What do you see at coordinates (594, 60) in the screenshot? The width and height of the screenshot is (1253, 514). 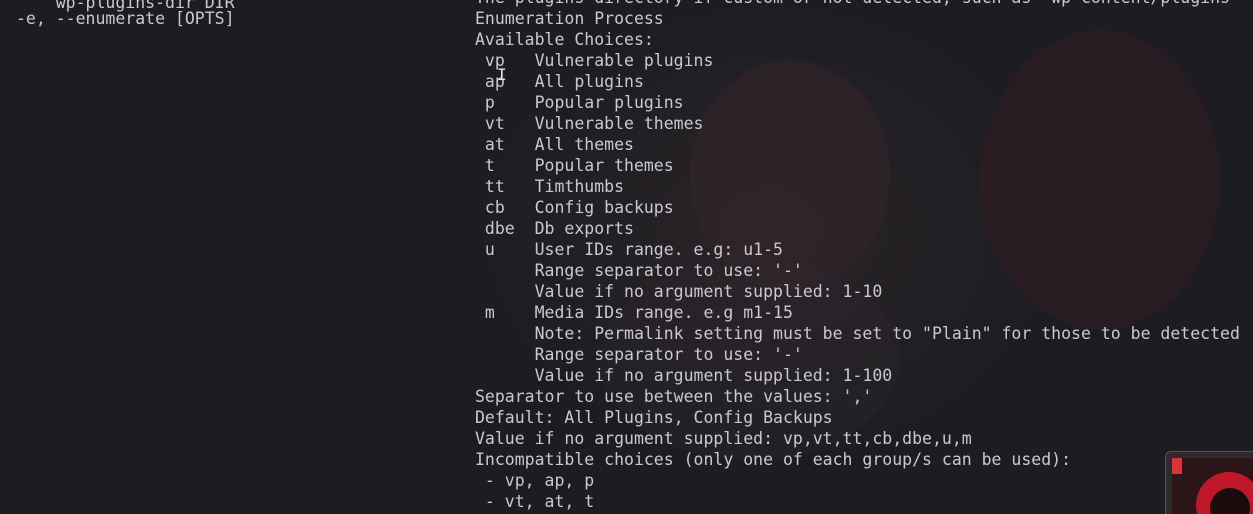 I see `choice-line-vp: vp Vulnerable plugins` at bounding box center [594, 60].